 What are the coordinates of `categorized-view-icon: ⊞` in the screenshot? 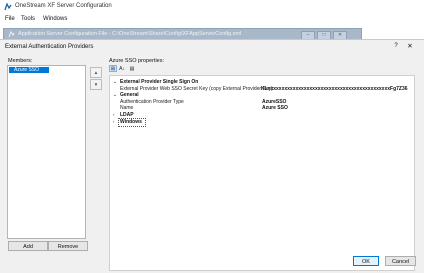 It's located at (113, 68).